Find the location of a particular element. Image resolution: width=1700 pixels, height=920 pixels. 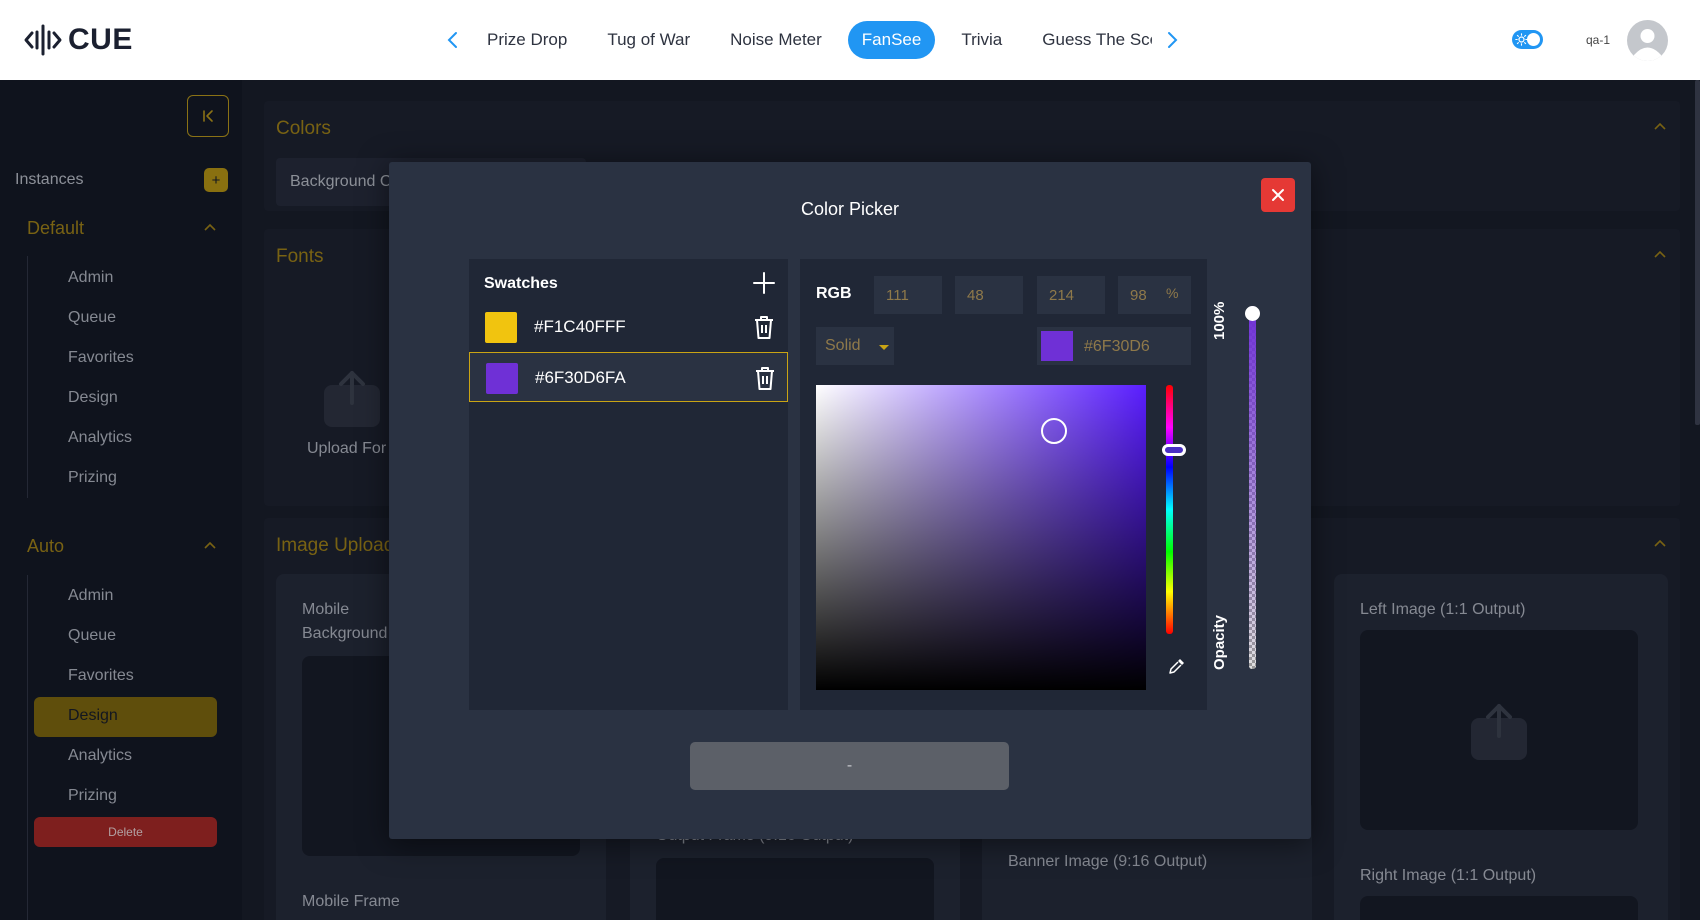

tab-trivia: Trivia is located at coordinates (981, 40).